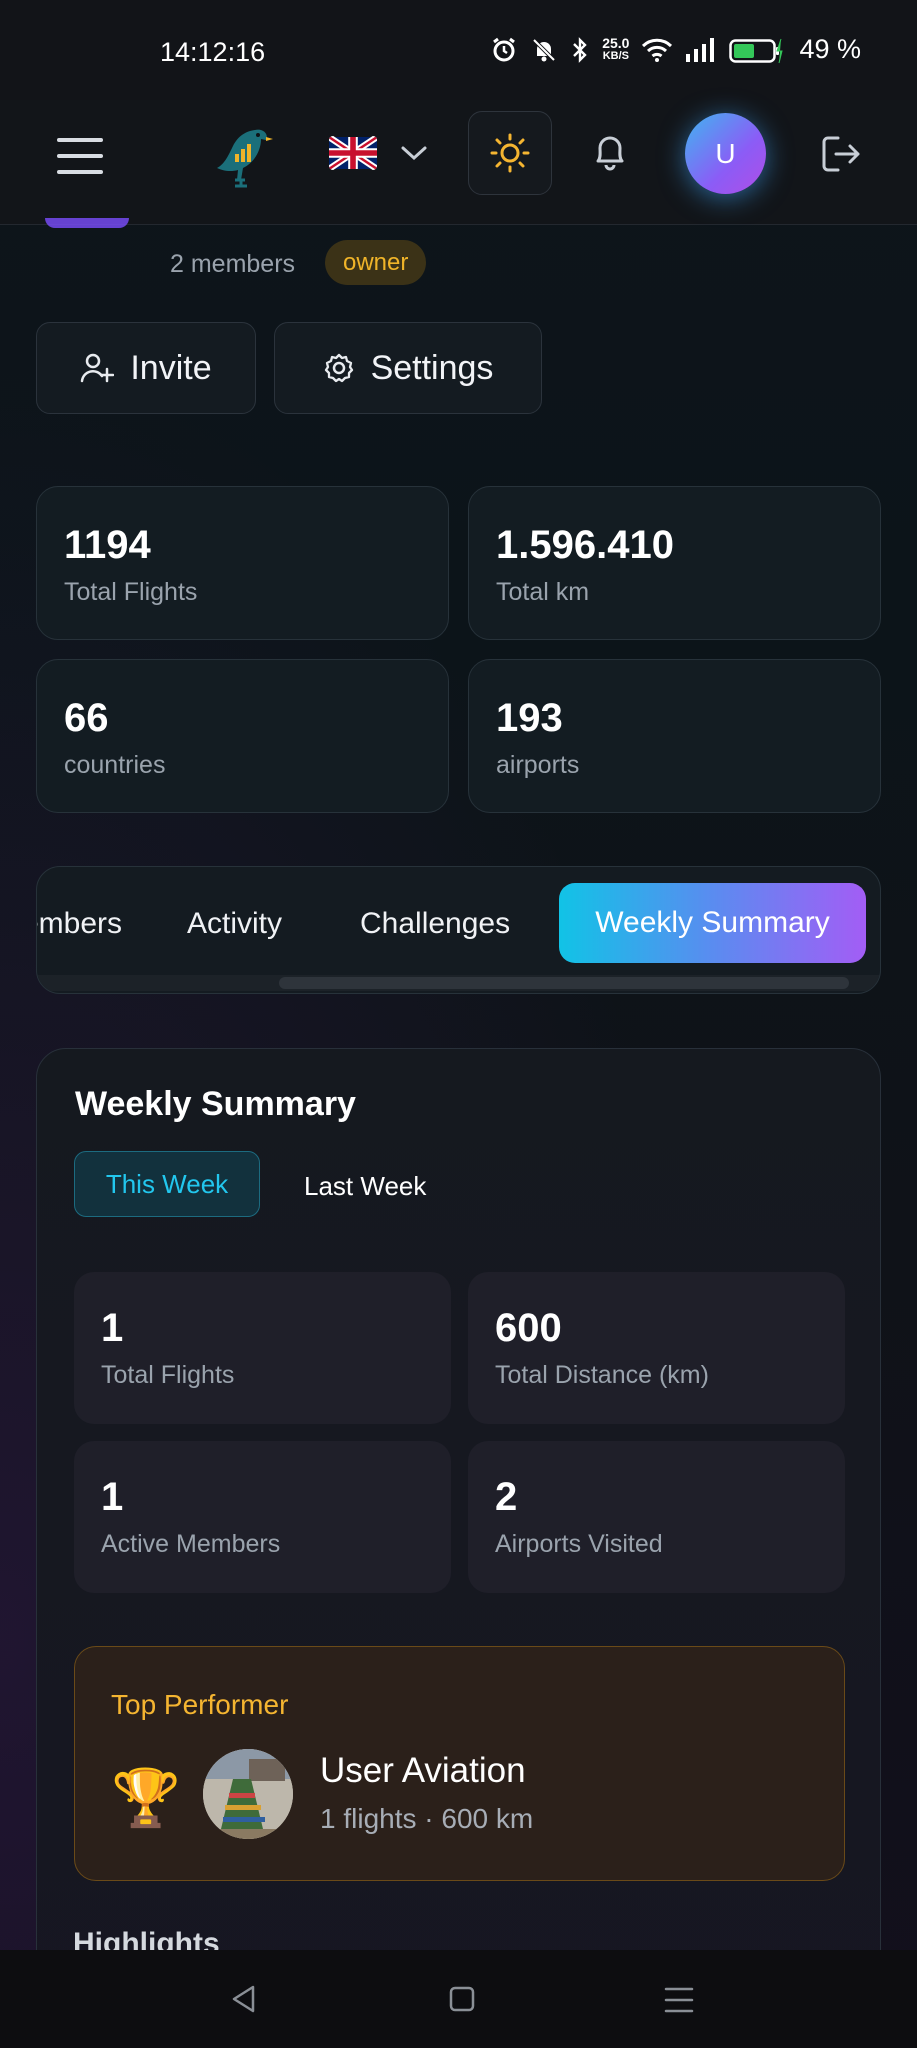 The height and width of the screenshot is (2048, 917). Describe the element at coordinates (602, 1375) in the screenshot. I see `weekly-stat-label: Total Distance (km)` at that location.